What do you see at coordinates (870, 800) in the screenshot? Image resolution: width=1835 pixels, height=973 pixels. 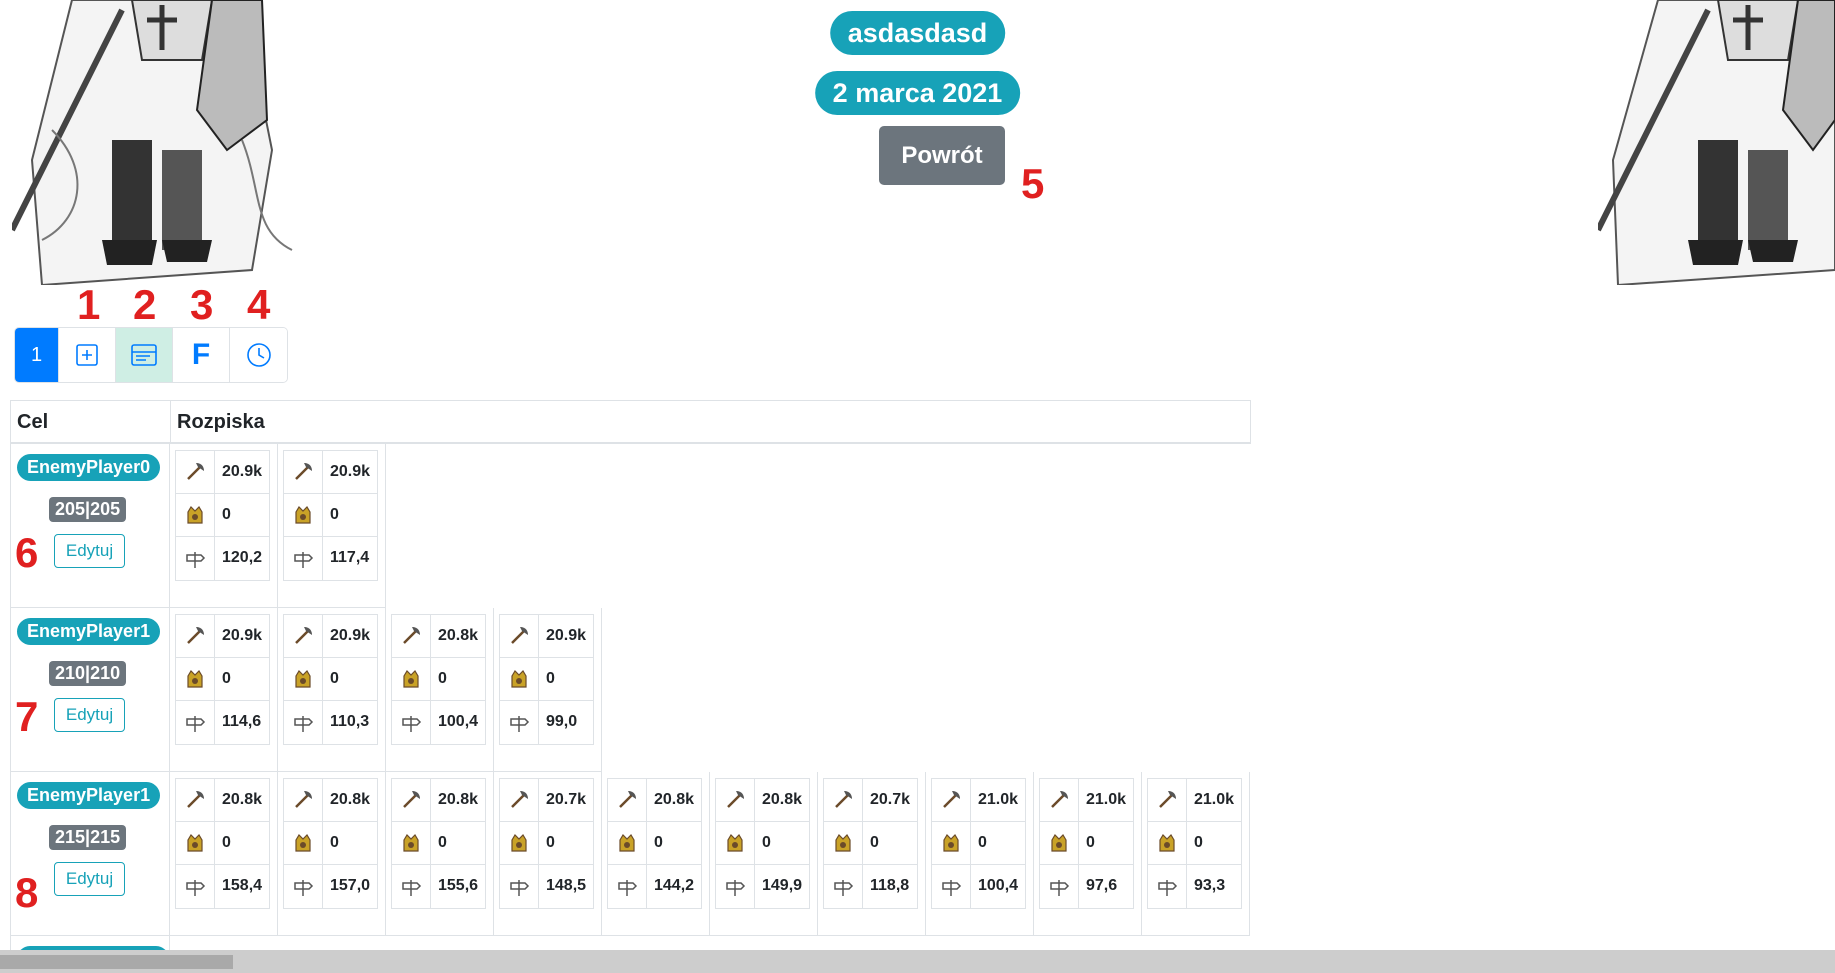 I see `axe-row: 20.7k` at bounding box center [870, 800].